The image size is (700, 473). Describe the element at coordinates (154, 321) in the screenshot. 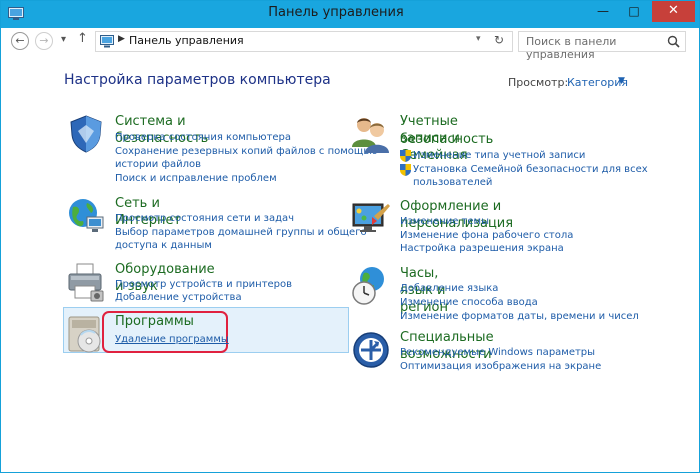

I see `category-title-programs: Программы` at that location.